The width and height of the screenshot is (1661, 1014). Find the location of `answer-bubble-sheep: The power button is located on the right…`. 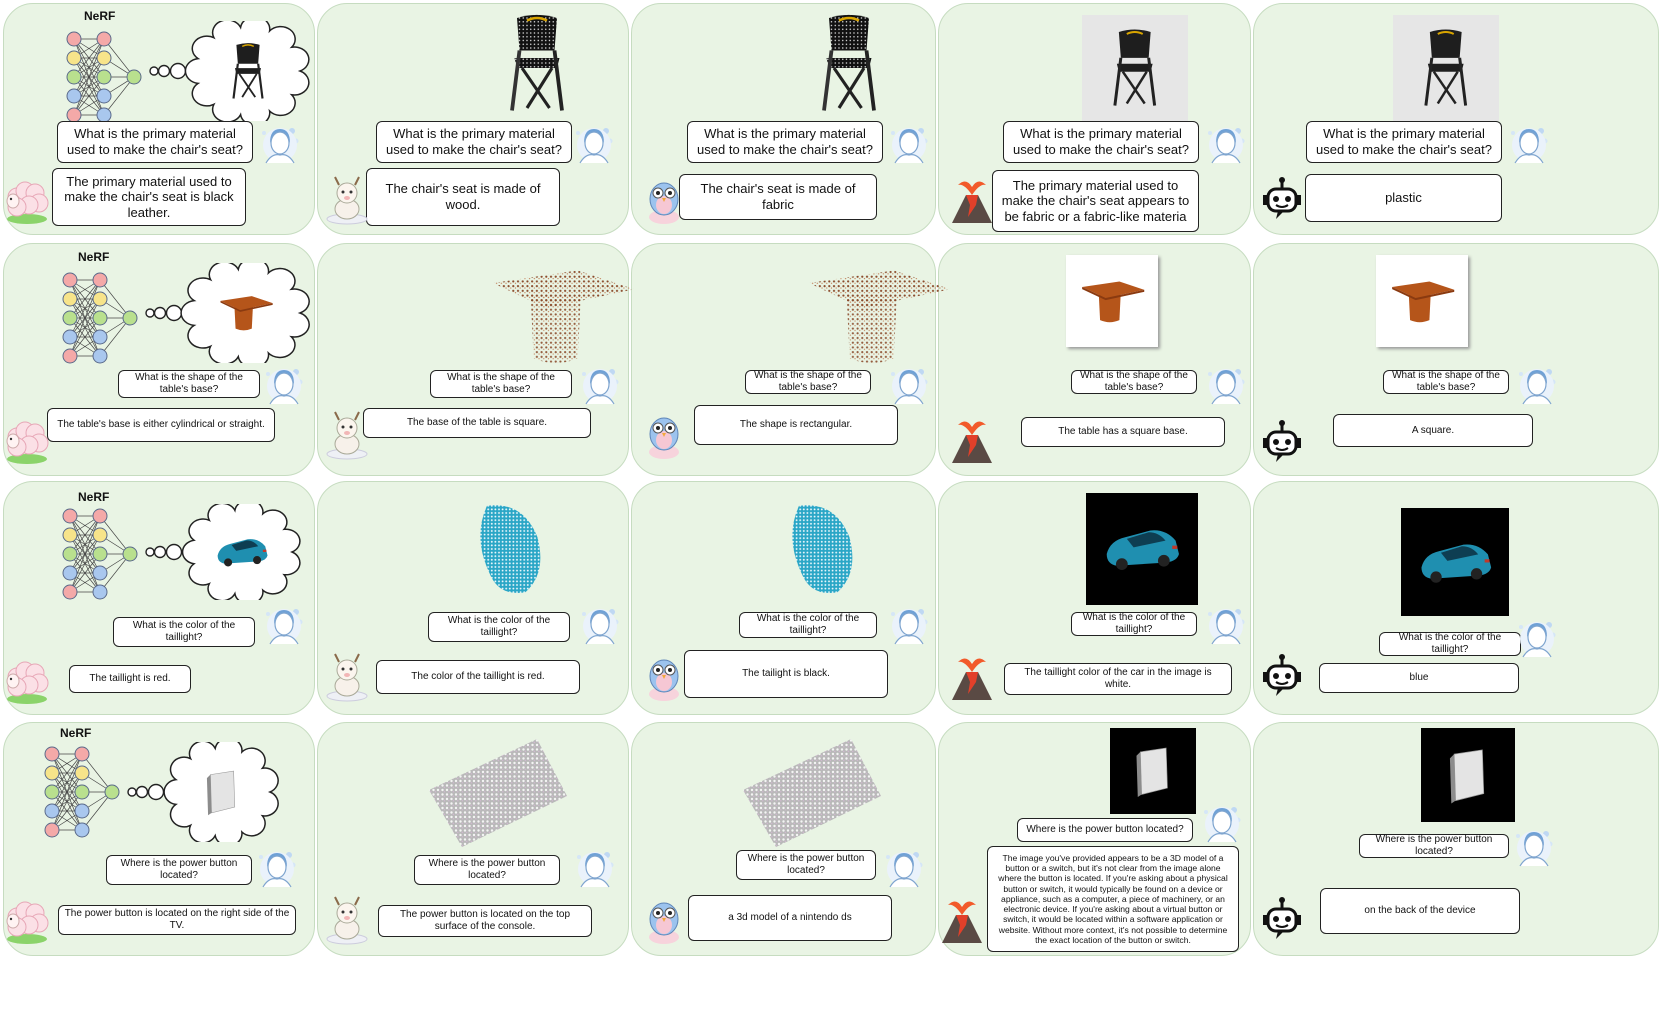

answer-bubble-sheep: The power button is located on the right… is located at coordinates (177, 920).